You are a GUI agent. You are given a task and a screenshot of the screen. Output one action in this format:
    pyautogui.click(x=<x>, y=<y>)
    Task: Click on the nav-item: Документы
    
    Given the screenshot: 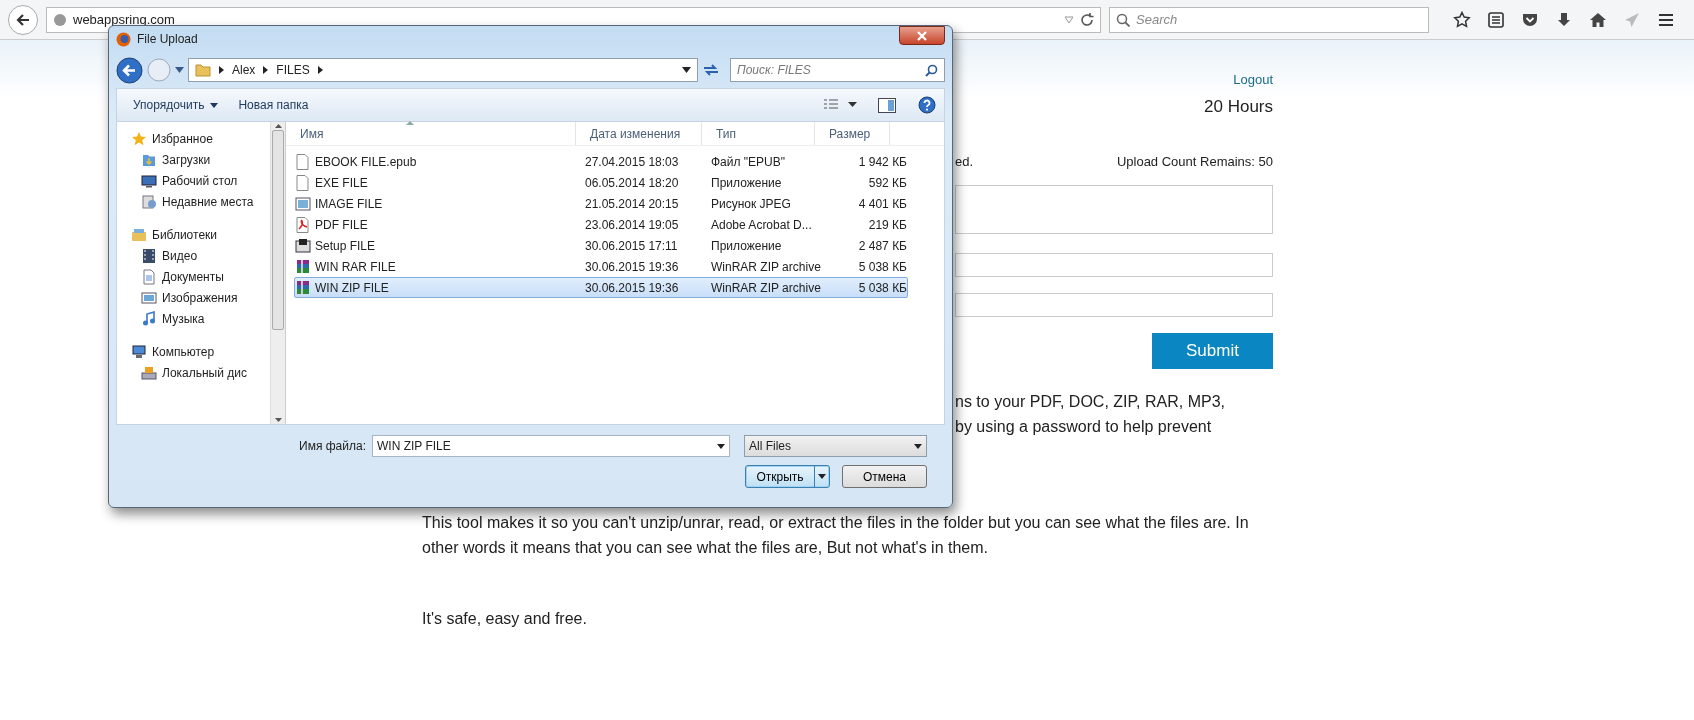 What is the action you would take?
    pyautogui.click(x=193, y=276)
    